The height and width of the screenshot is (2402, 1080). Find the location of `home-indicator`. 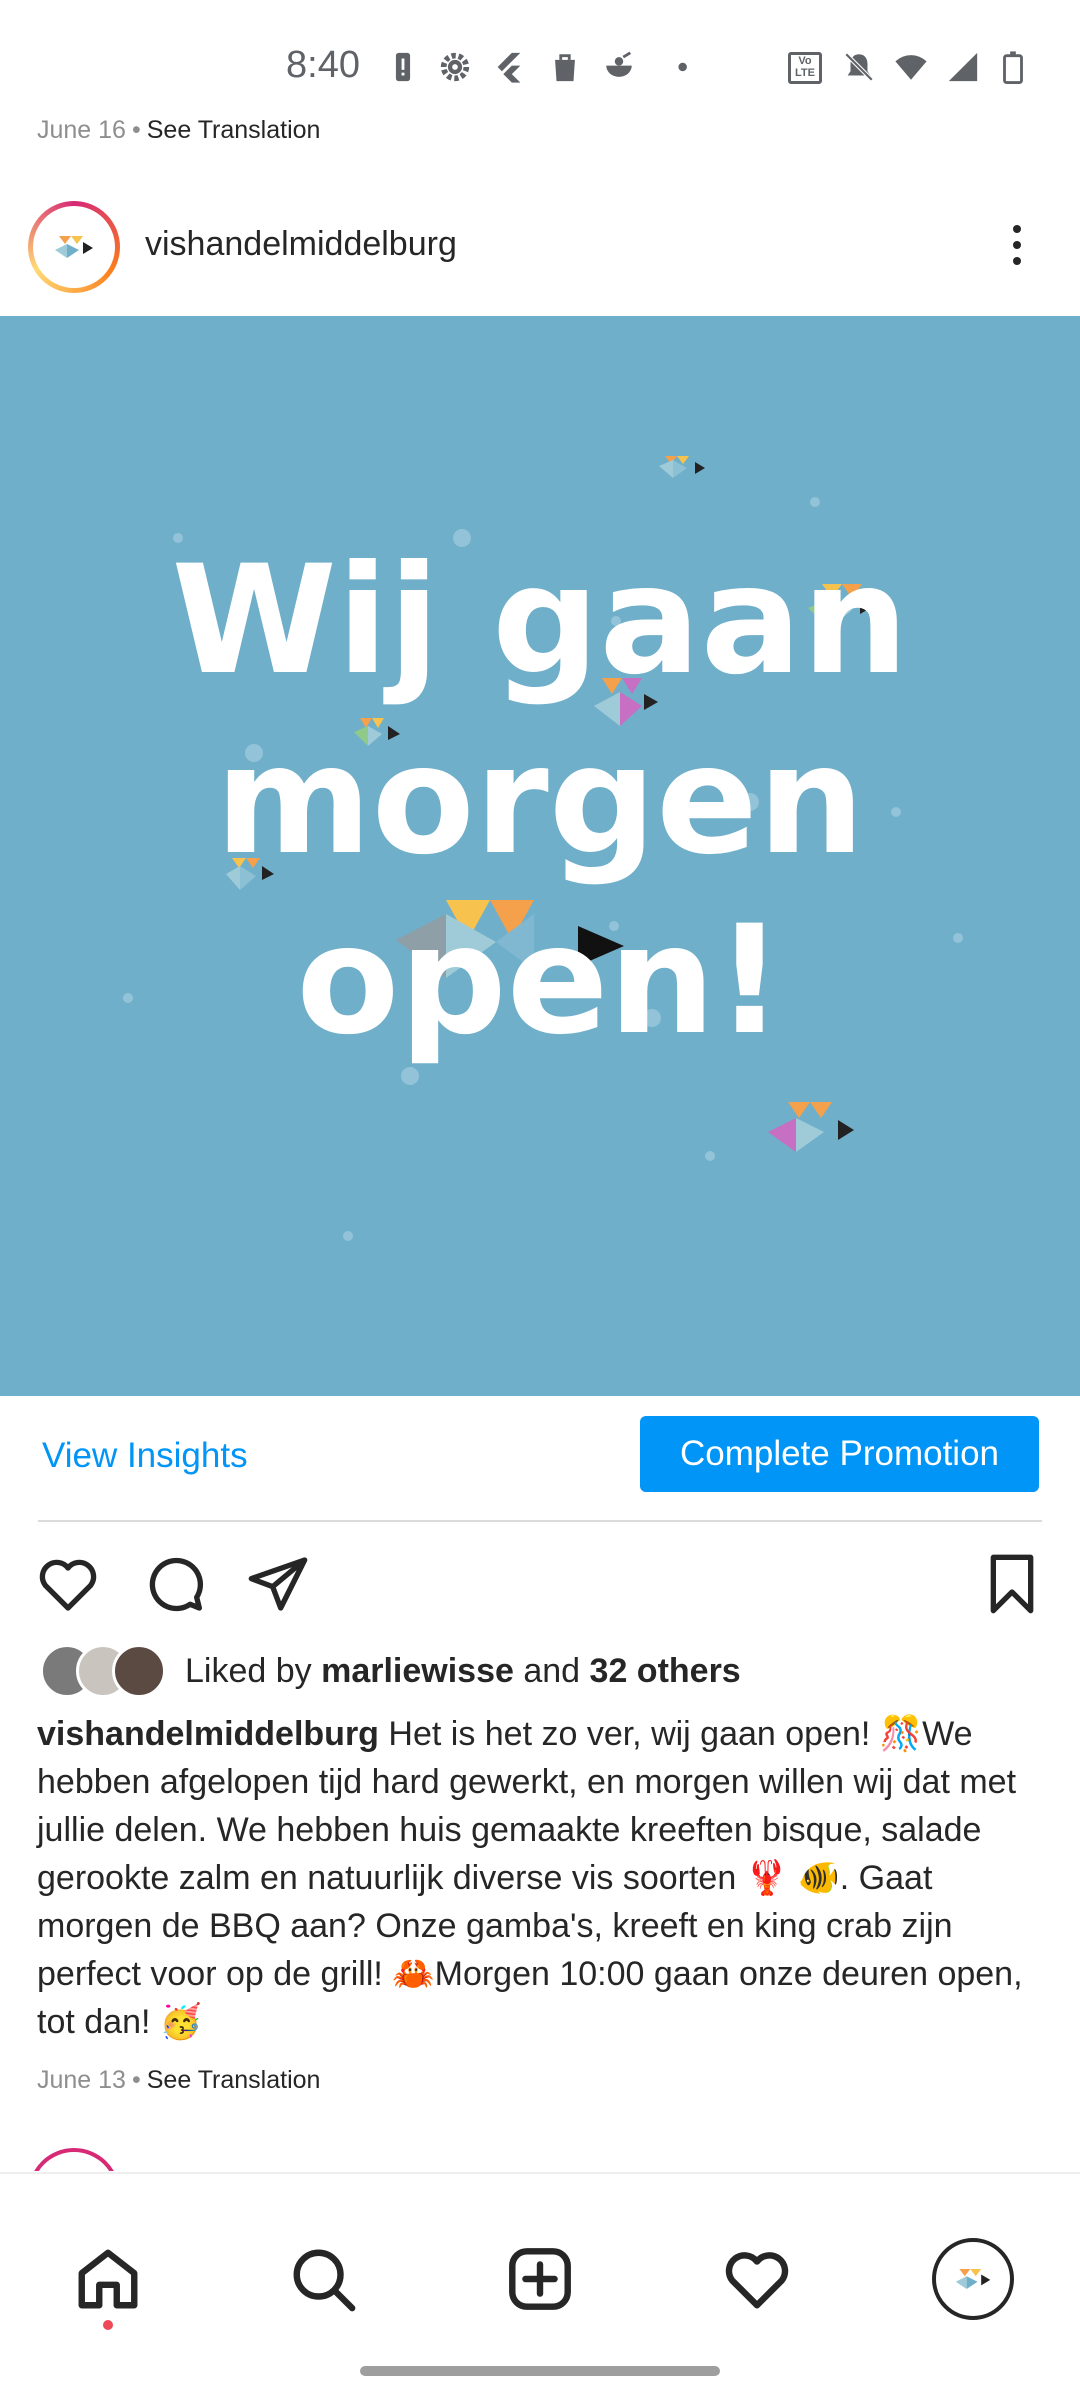

home-indicator is located at coordinates (540, 2371).